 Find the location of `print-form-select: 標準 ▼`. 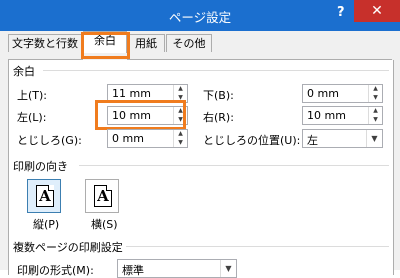

print-form-select: 標準 ▼ is located at coordinates (177, 268).